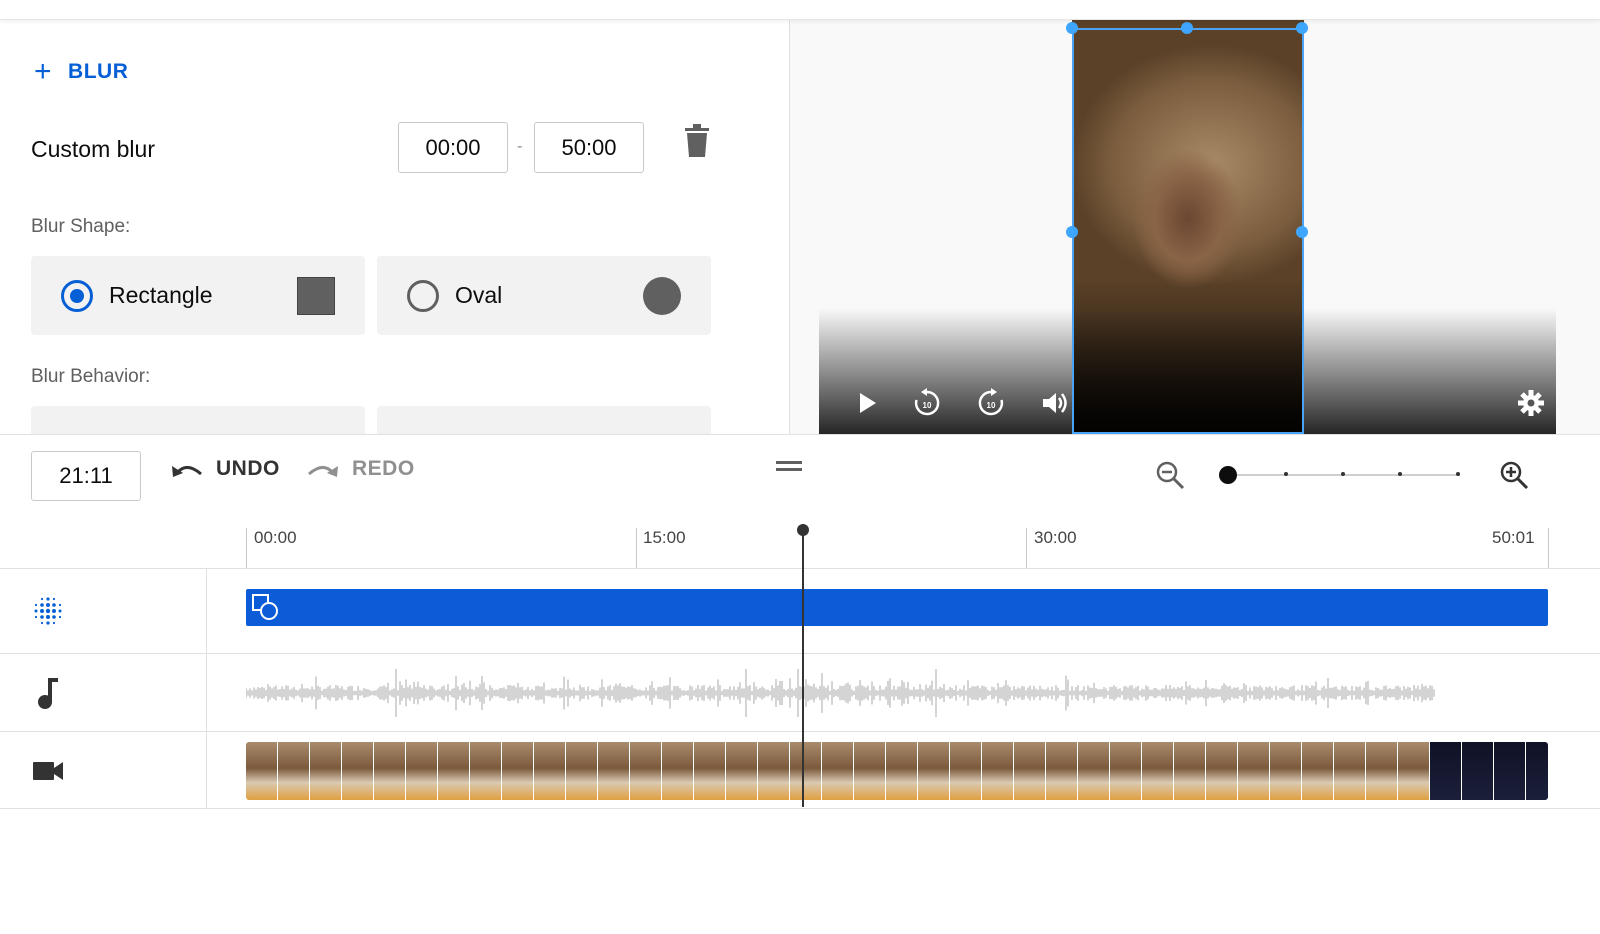 The height and width of the screenshot is (934, 1600). I want to click on shape-option-label: Oval, so click(479, 295).